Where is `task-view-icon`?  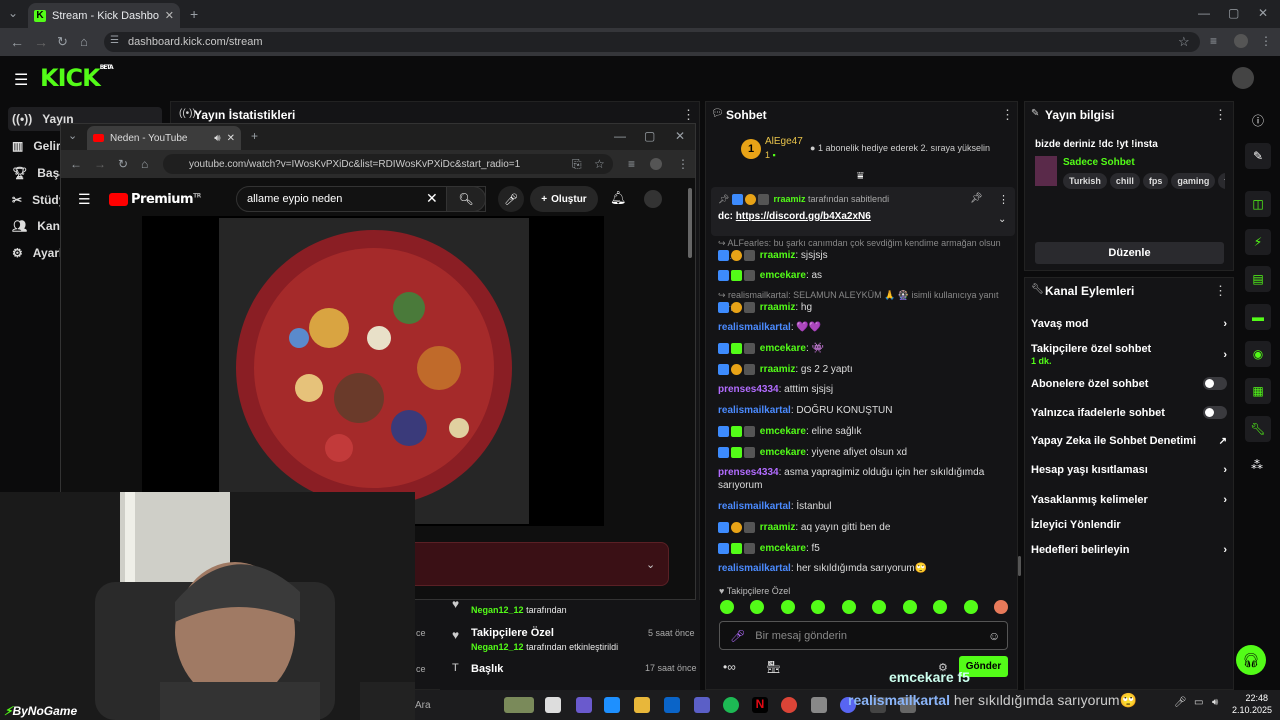 task-view-icon is located at coordinates (553, 705).